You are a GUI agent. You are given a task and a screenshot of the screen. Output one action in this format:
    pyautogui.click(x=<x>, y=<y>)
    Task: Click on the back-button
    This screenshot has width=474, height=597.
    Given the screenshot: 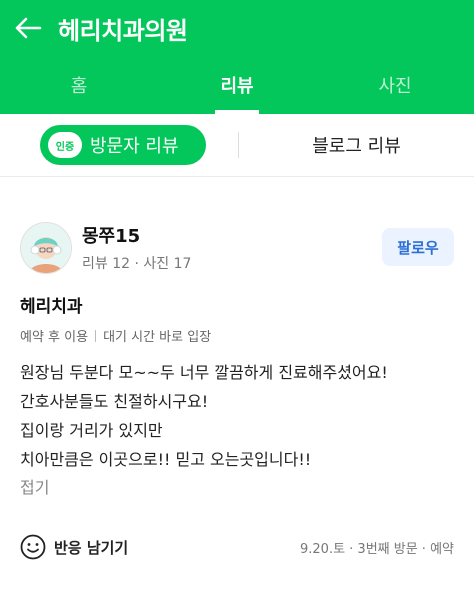 What is the action you would take?
    pyautogui.click(x=28, y=28)
    